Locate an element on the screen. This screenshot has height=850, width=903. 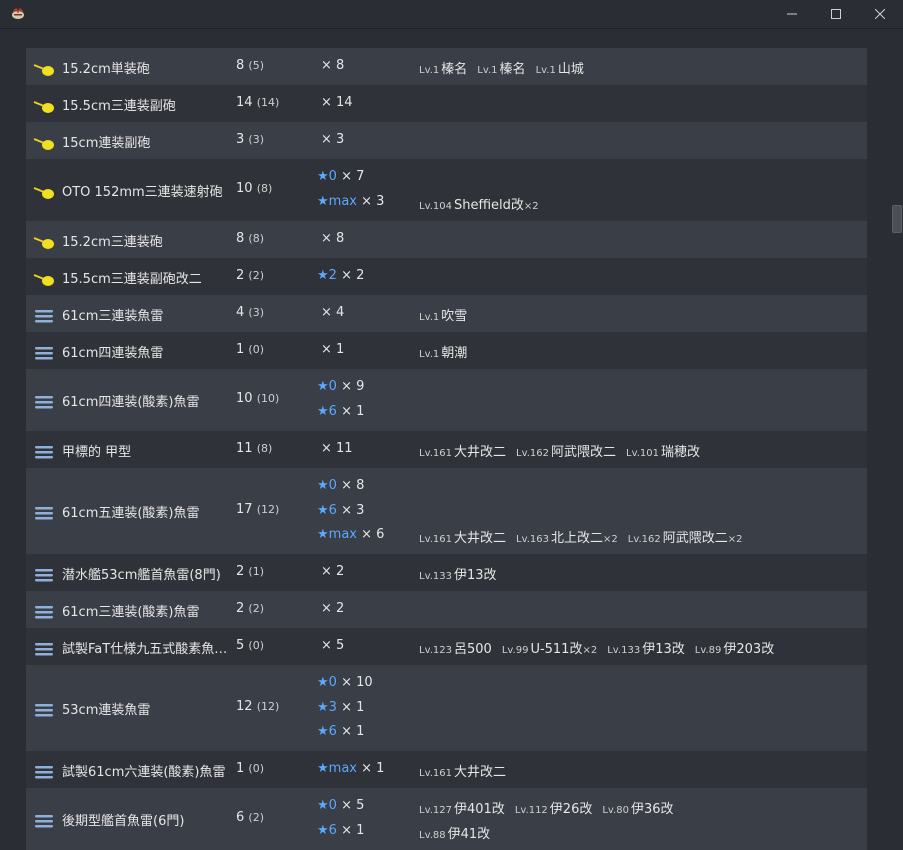
equipment-row: 15cm連装副砲 3 (3) × 3 is located at coordinates (446, 140).